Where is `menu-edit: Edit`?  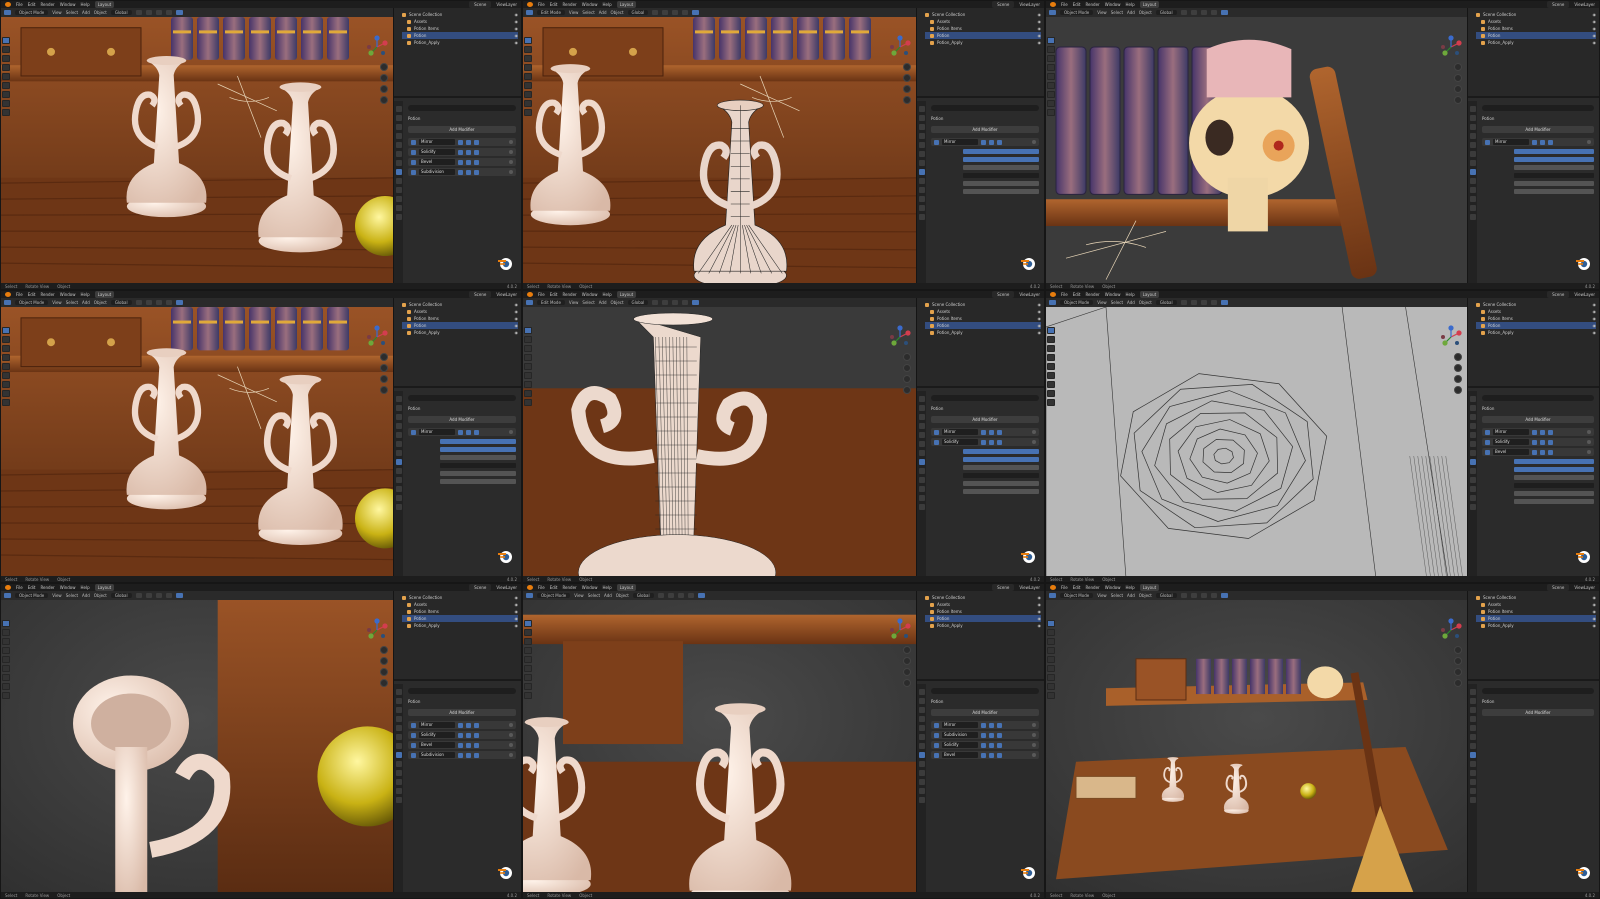
menu-edit: Edit is located at coordinates (1077, 4).